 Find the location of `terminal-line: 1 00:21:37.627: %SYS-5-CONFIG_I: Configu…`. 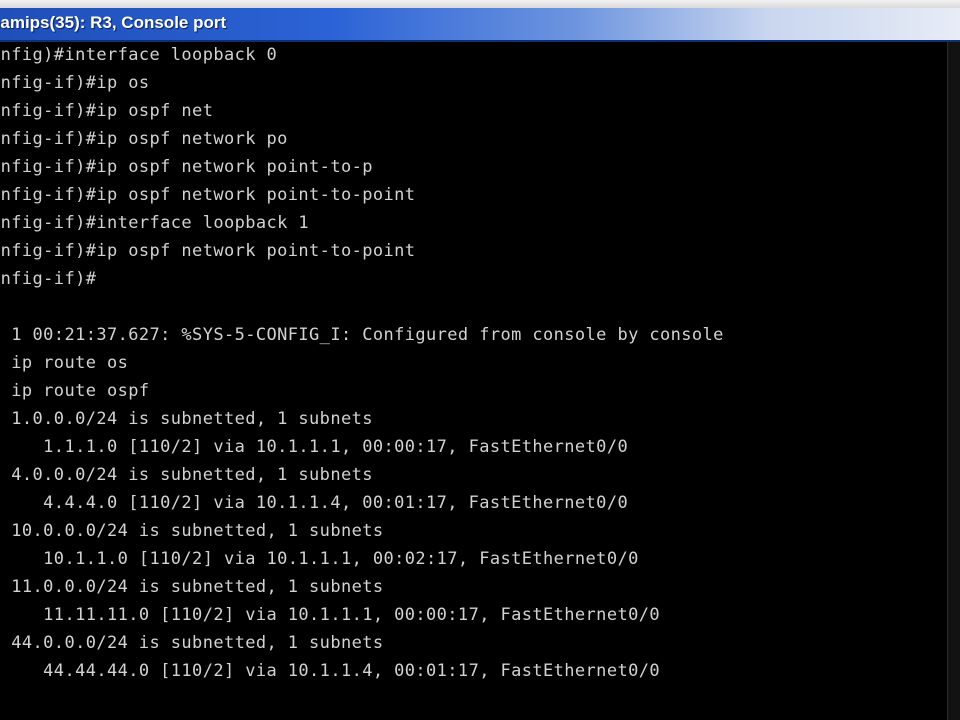

terminal-line: 1 00:21:37.627: %SYS-5-CONFIG_I: Configu… is located at coordinates (362, 335).